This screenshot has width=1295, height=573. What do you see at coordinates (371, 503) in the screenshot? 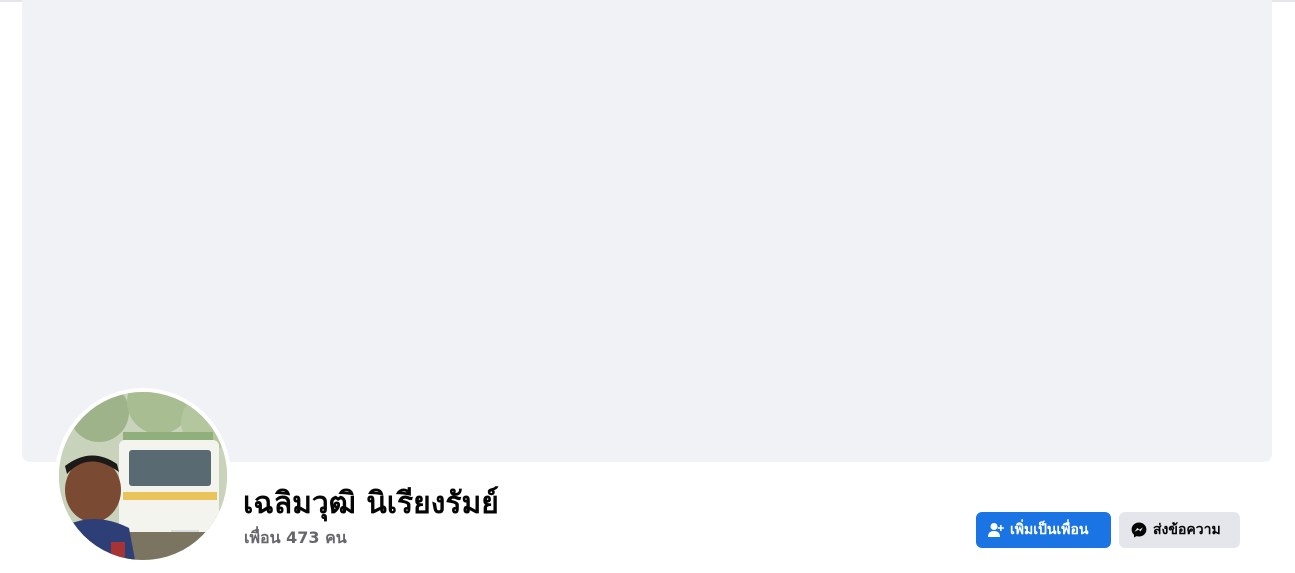
I see `profile-name: เฉลิมวุฒิ นิเรียงรัมย์` at bounding box center [371, 503].